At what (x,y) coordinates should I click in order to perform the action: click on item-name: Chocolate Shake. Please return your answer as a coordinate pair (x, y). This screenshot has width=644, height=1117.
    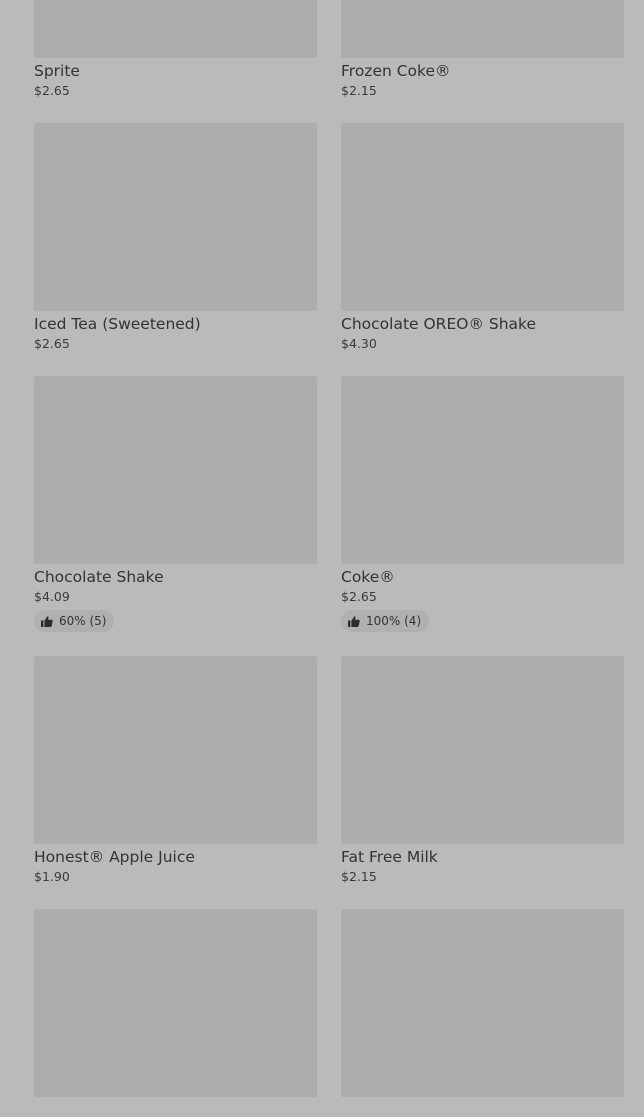
    Looking at the image, I should click on (99, 577).